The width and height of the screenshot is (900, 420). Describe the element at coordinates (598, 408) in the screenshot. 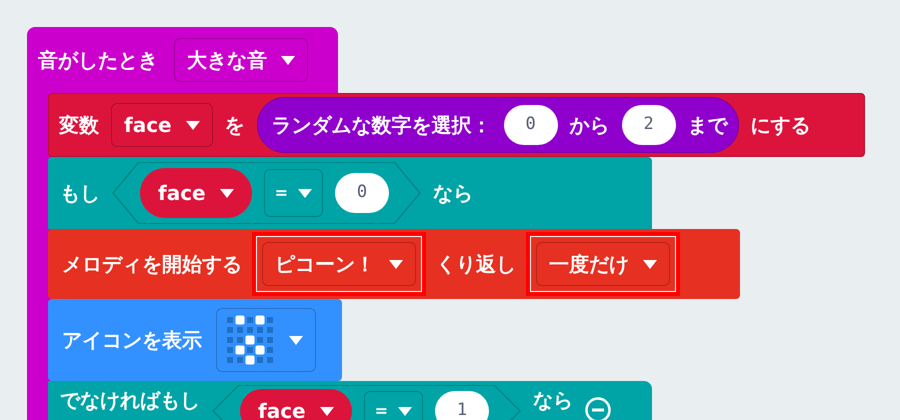

I see `remove-icon` at that location.